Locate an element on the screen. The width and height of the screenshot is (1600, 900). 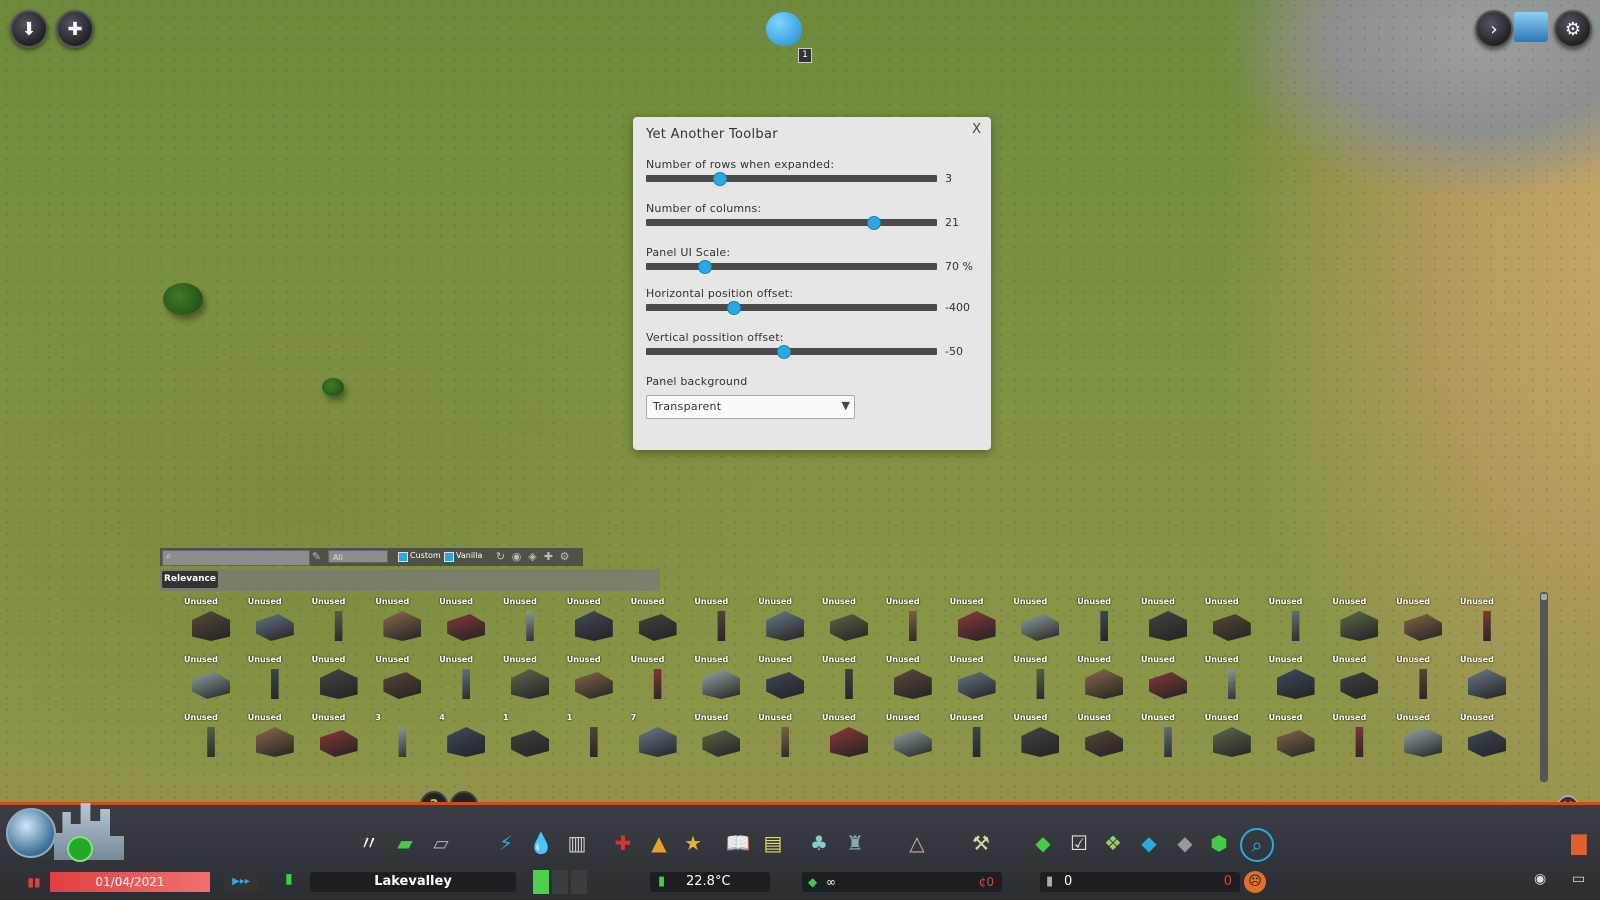
city-name: Lakevalley is located at coordinates (413, 882).